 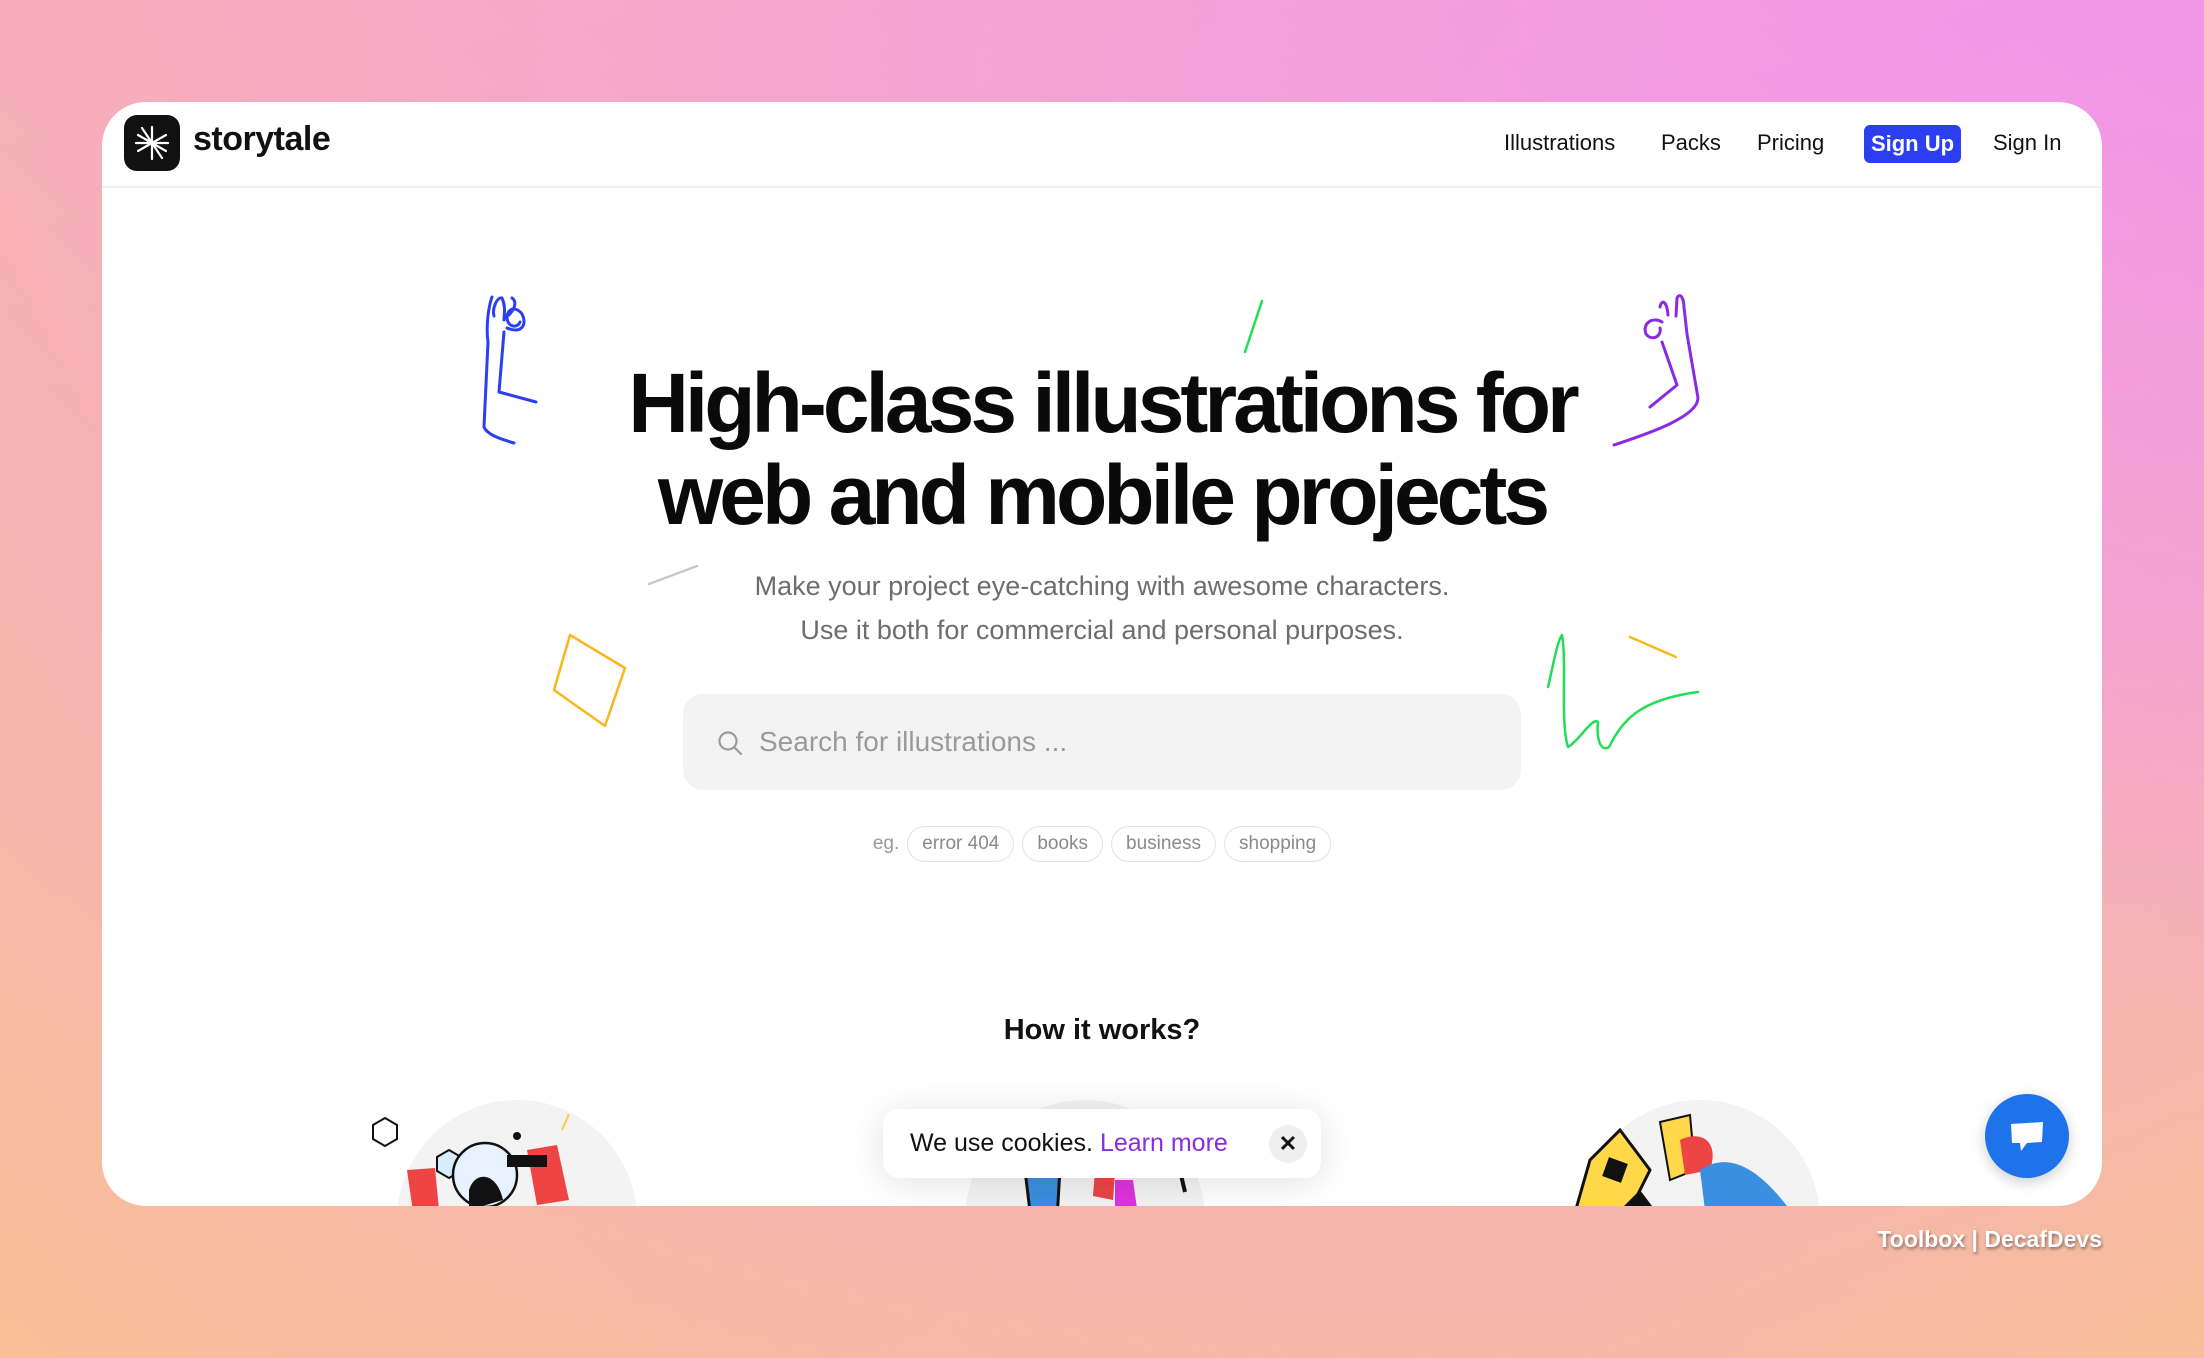 I want to click on tag-chip: shopping, so click(x=1278, y=844).